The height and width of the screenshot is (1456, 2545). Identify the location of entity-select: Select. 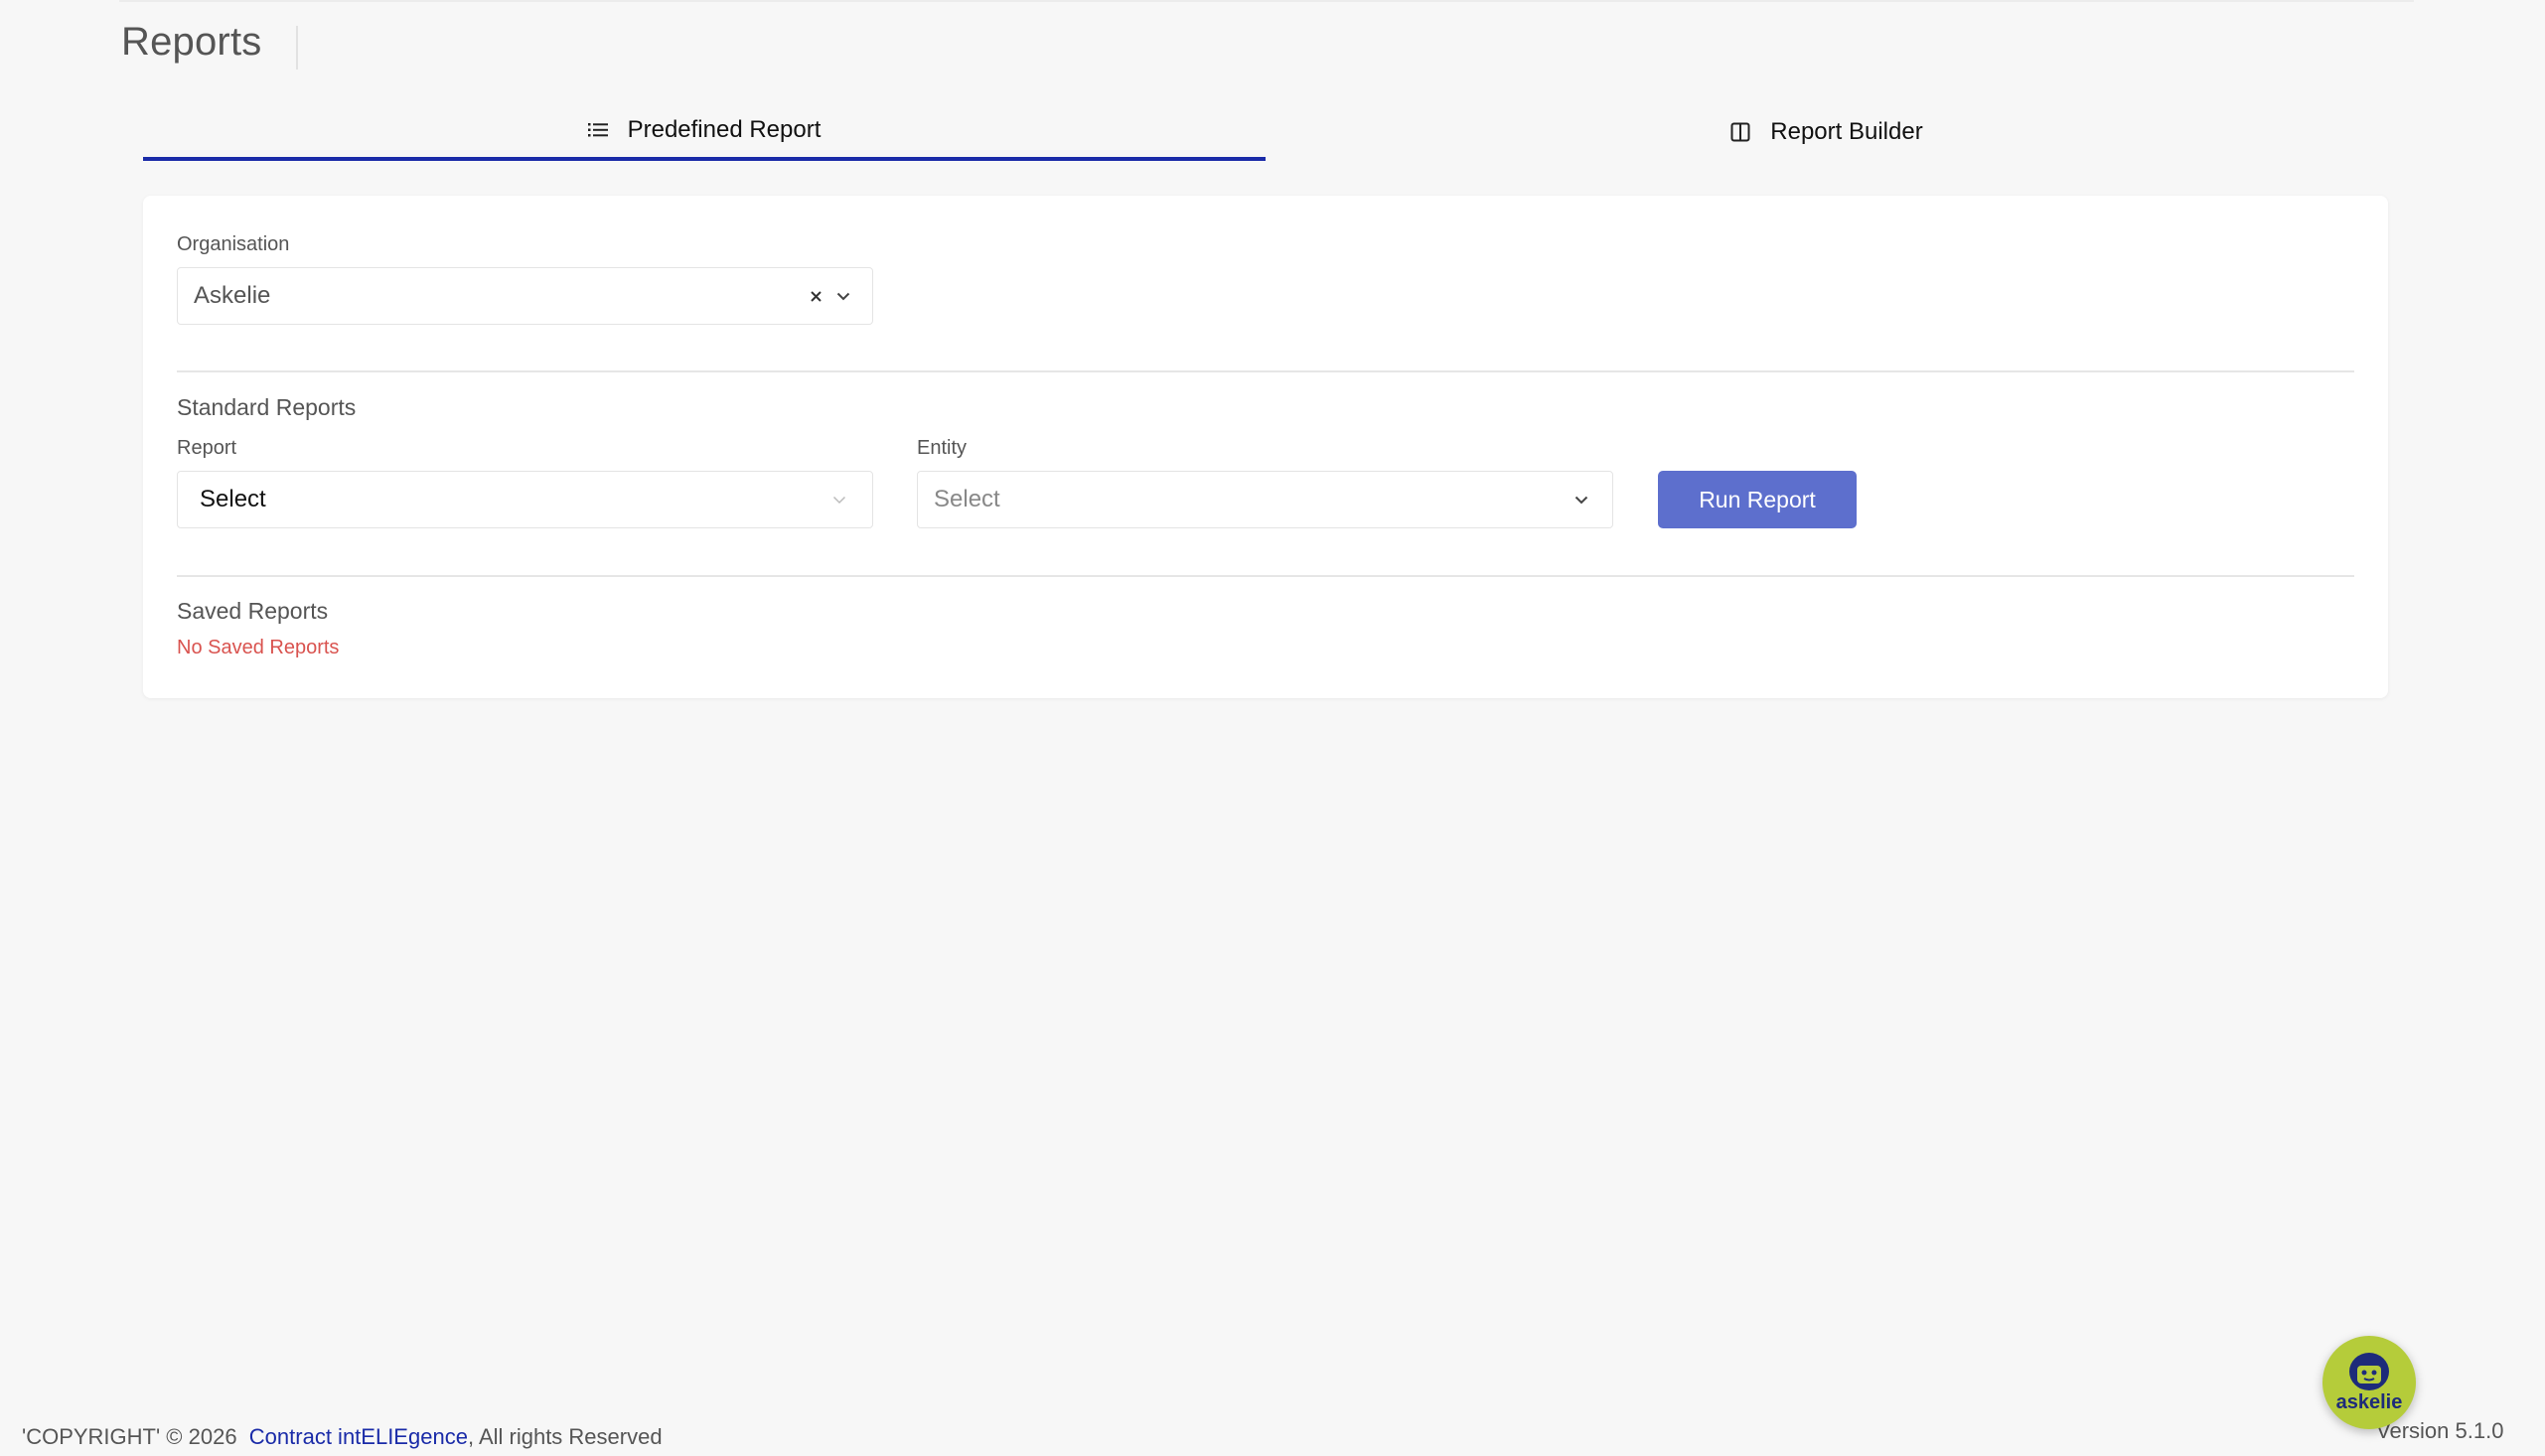
(1265, 499).